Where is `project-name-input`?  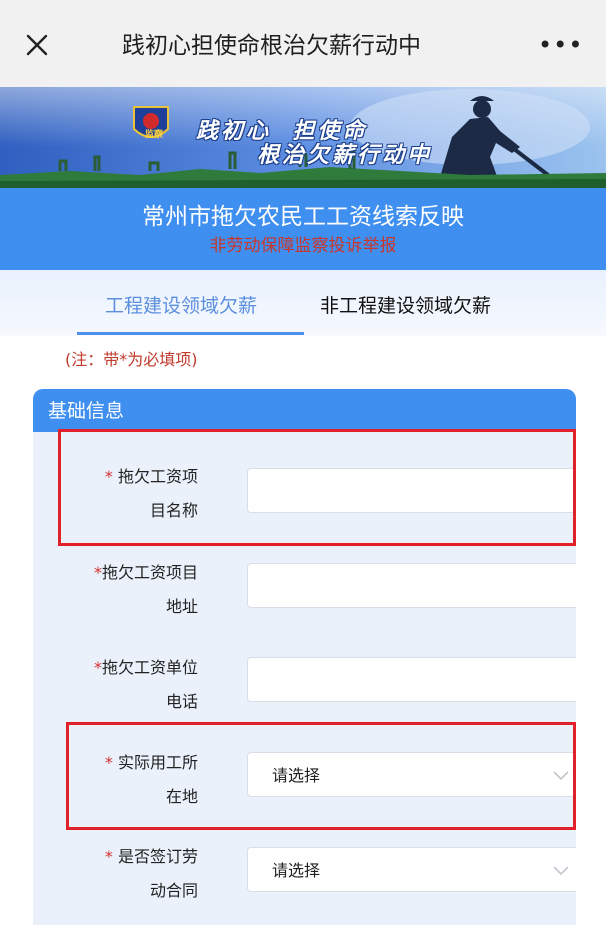 project-name-input is located at coordinates (411, 490).